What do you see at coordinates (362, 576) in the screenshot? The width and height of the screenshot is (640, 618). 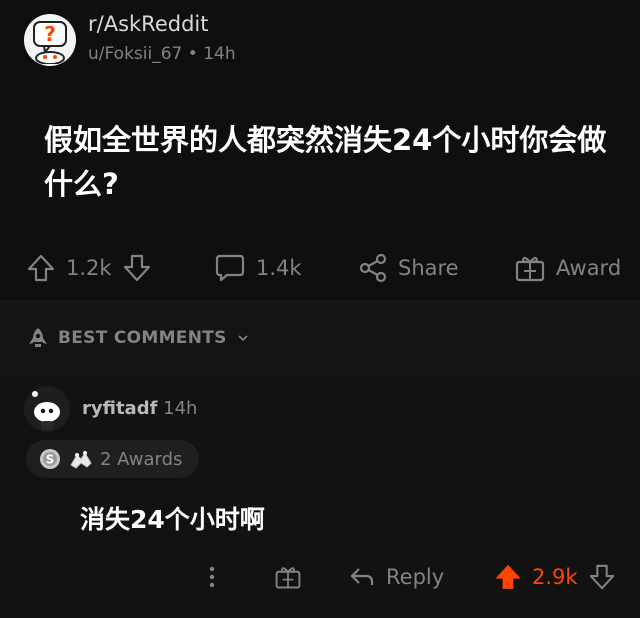 I see `reply-arrow-icon` at bounding box center [362, 576].